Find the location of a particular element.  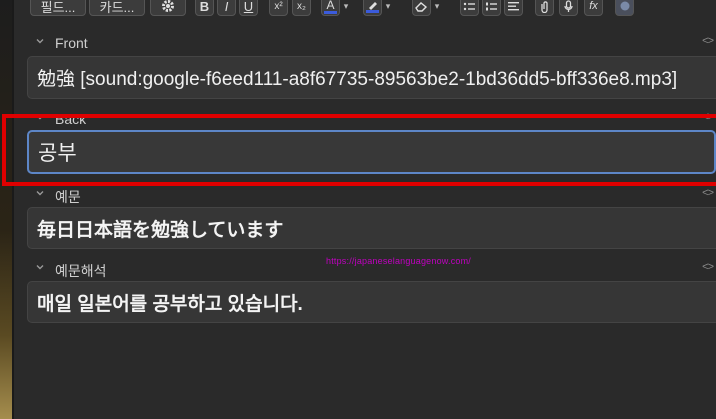

bold-button: B is located at coordinates (204, 8).